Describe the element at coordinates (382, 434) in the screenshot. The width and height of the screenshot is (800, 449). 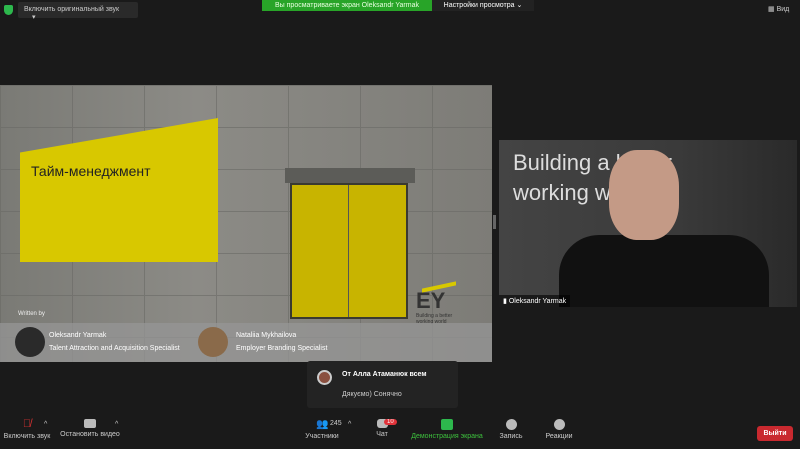
I see `chat-label: Чат` at that location.